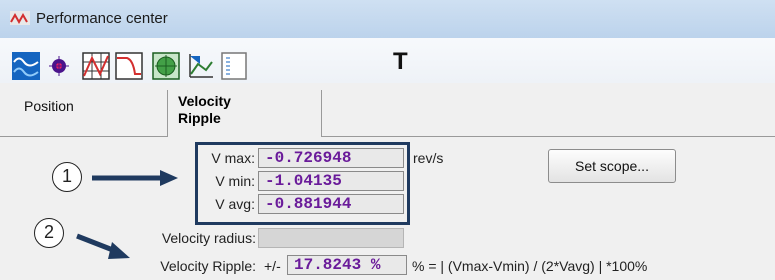 Image resolution: width=775 pixels, height=280 pixels. What do you see at coordinates (89, 113) in the screenshot?
I see `tab-position: Position` at bounding box center [89, 113].